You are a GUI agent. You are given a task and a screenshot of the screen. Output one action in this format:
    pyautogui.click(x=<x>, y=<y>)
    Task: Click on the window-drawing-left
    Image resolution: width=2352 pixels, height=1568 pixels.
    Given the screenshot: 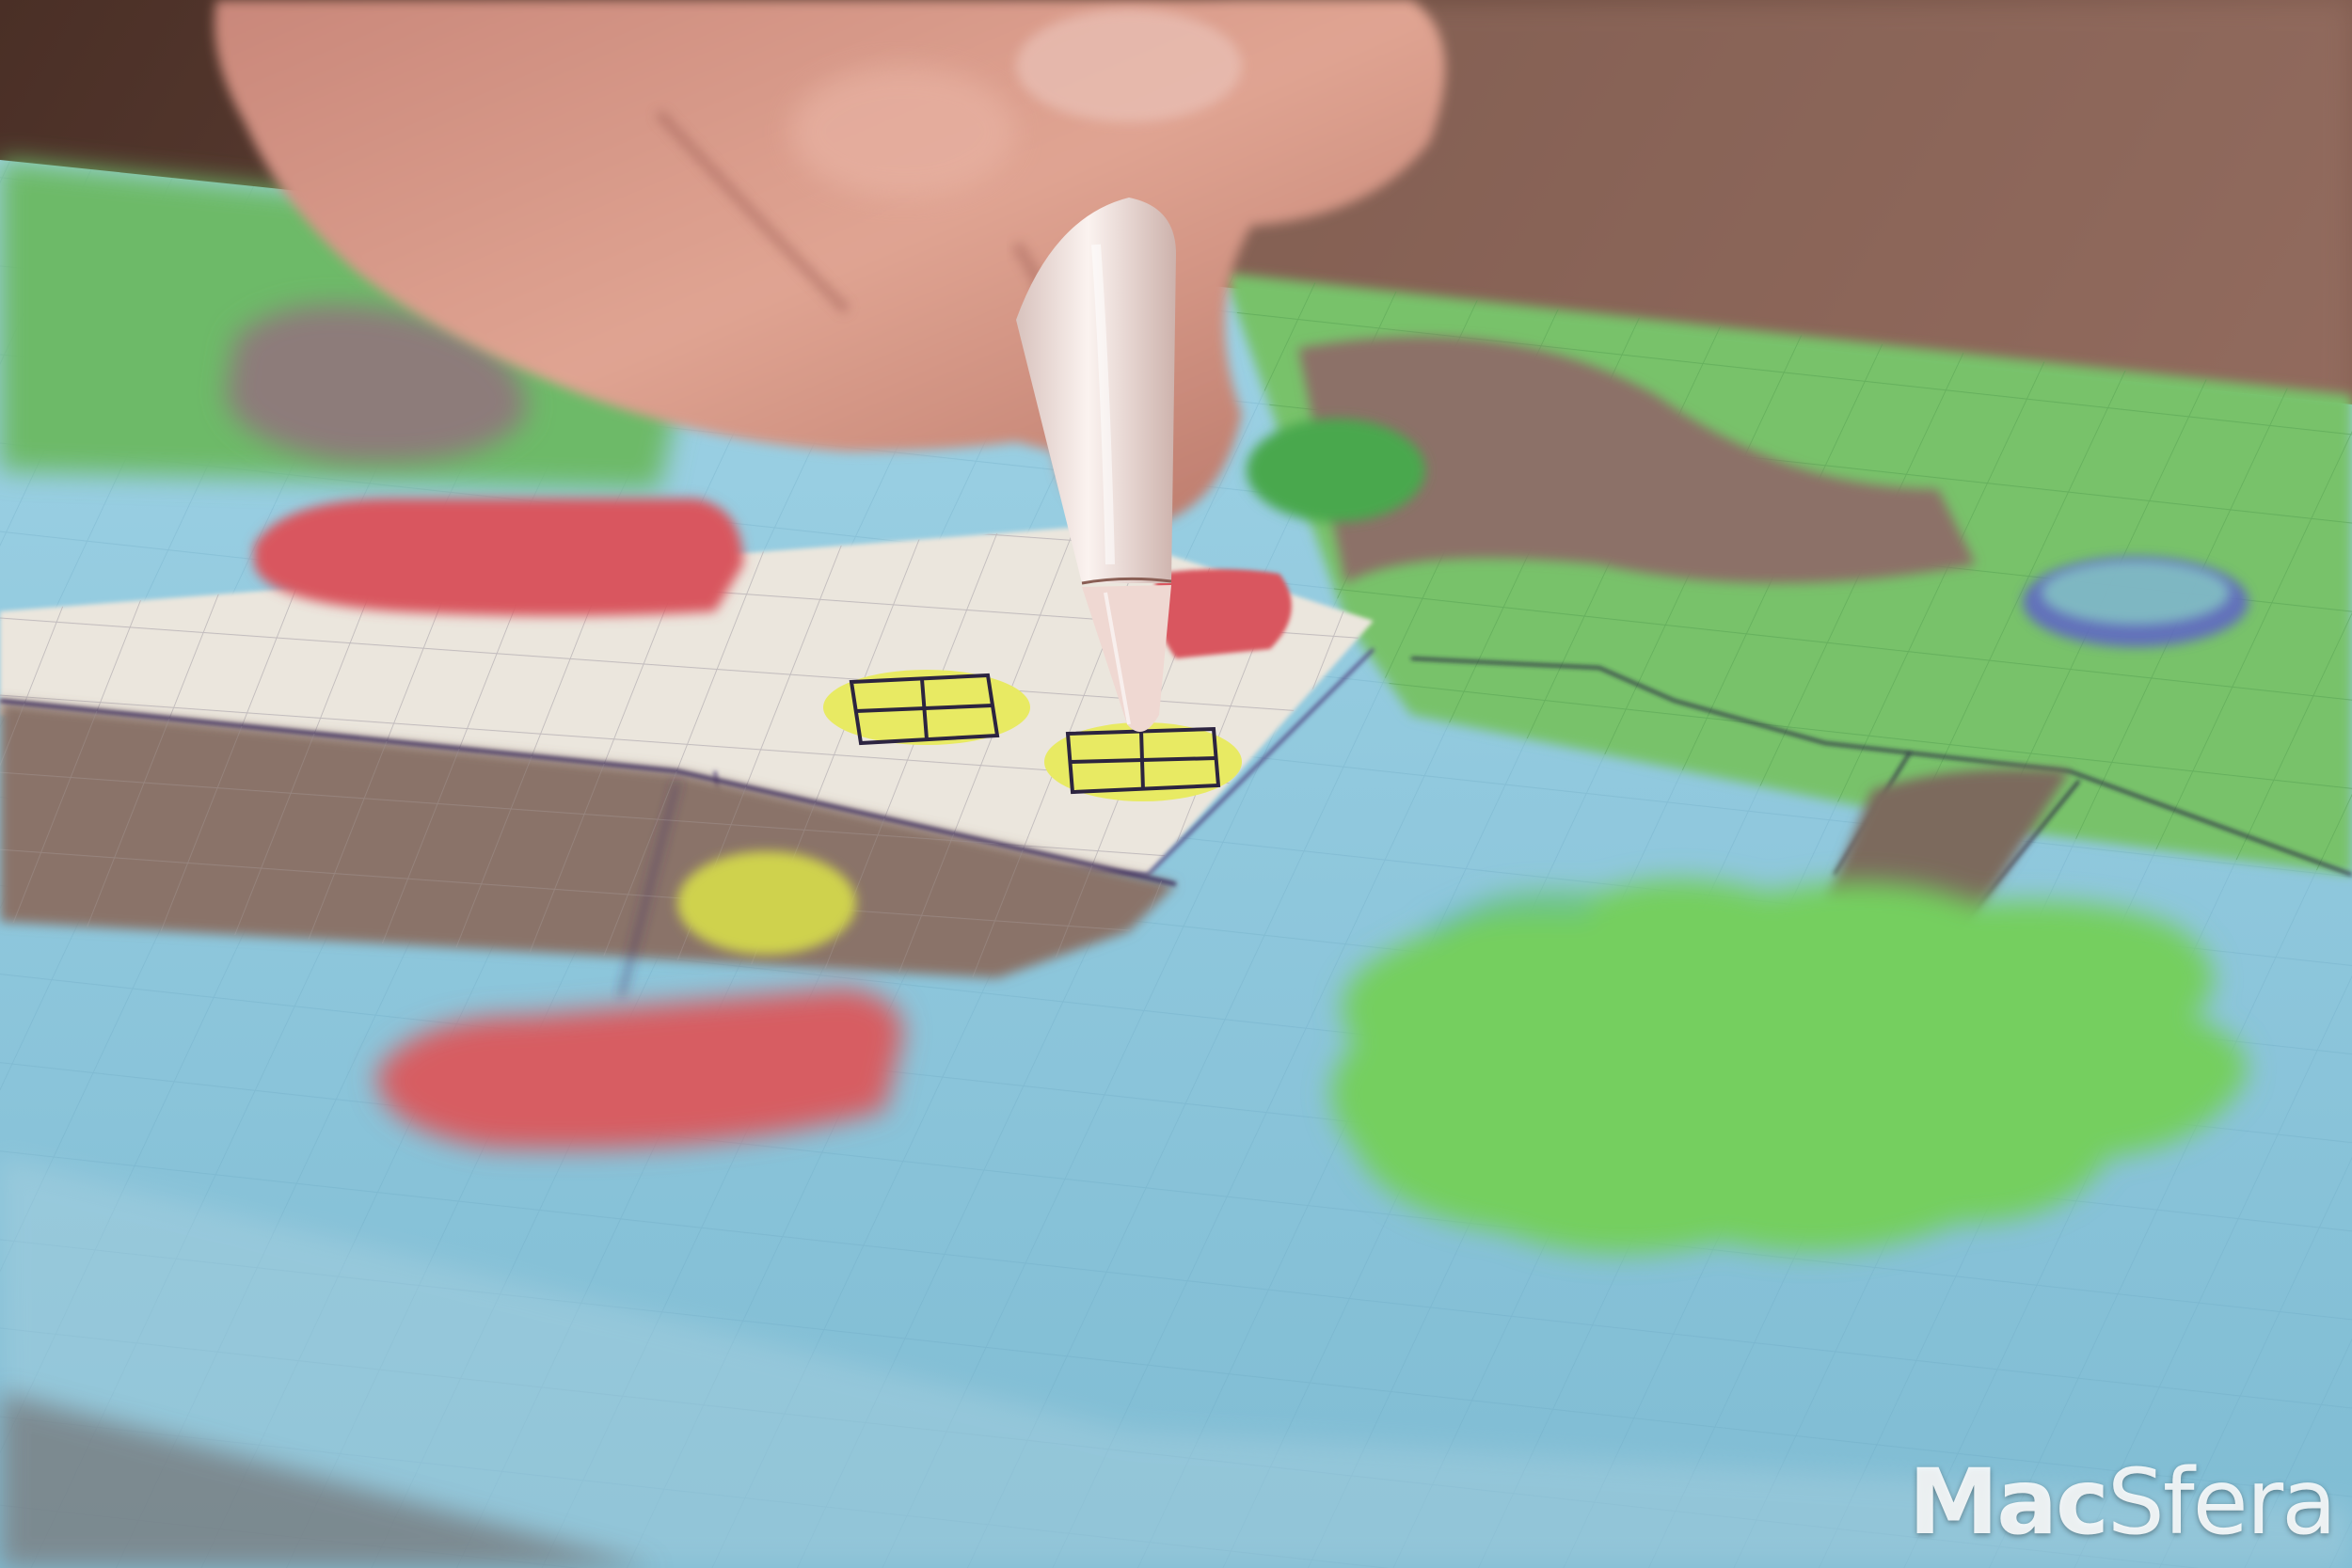 What is the action you would take?
    pyautogui.click(x=926, y=708)
    